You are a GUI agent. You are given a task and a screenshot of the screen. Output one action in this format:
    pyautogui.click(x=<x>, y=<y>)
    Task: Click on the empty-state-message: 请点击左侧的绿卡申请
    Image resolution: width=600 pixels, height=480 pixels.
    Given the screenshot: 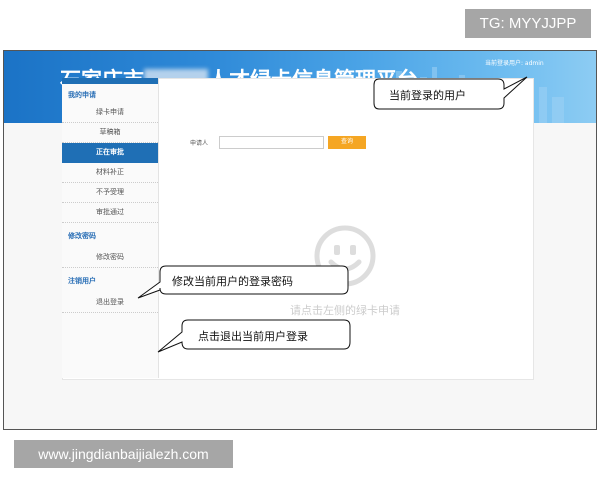 What is the action you would take?
    pyautogui.click(x=345, y=310)
    